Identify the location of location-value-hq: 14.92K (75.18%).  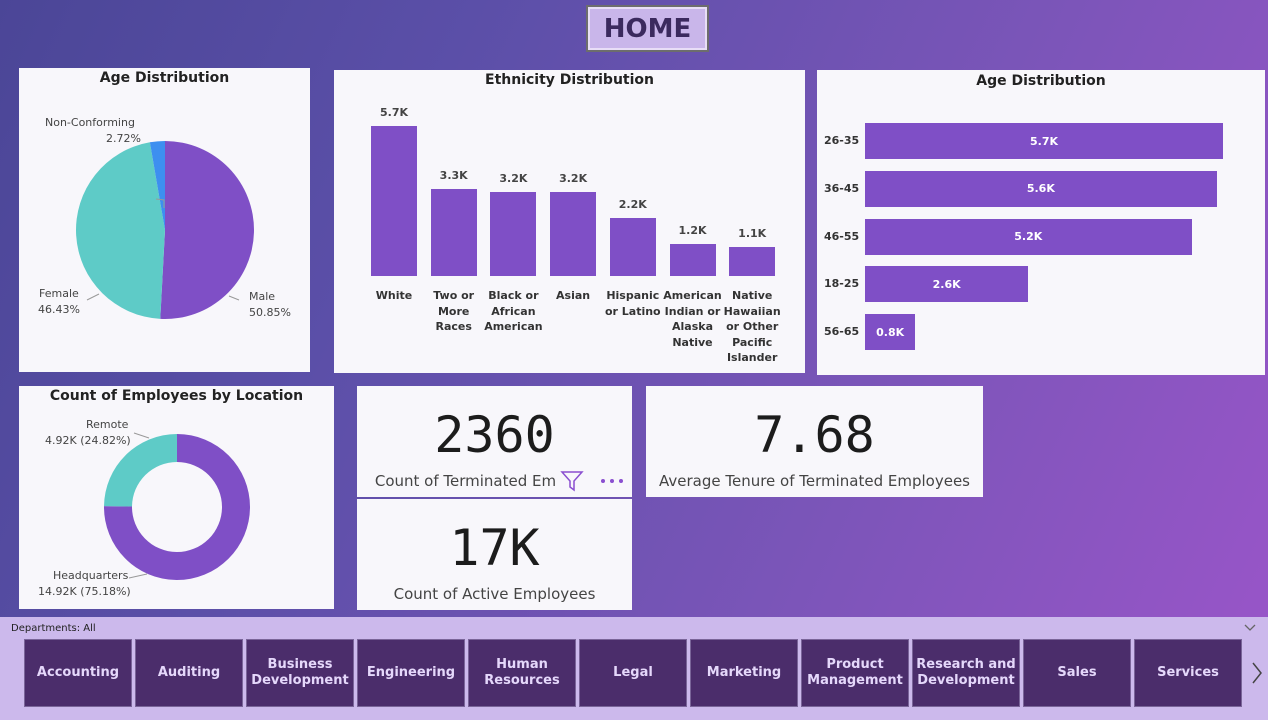
(84, 591).